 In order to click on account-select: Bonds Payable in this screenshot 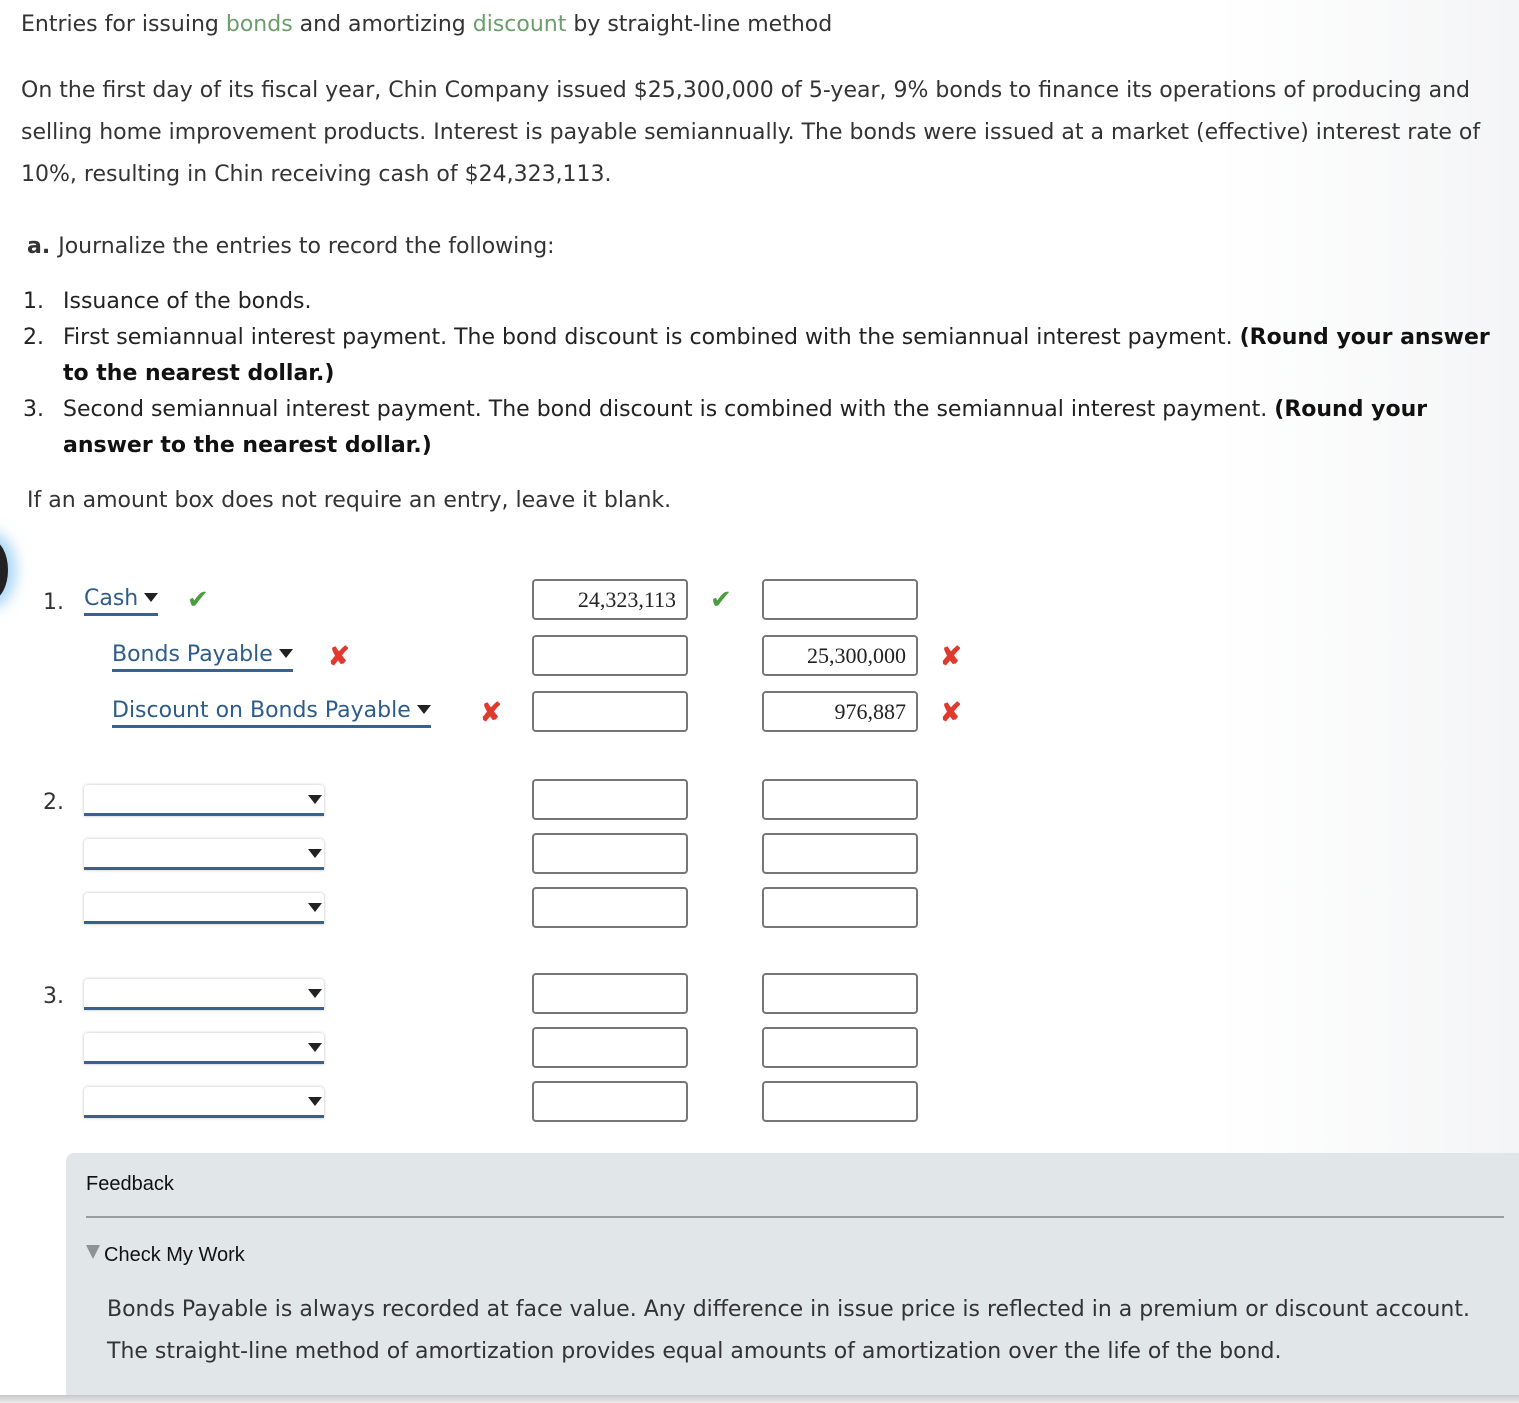, I will do `click(202, 656)`.